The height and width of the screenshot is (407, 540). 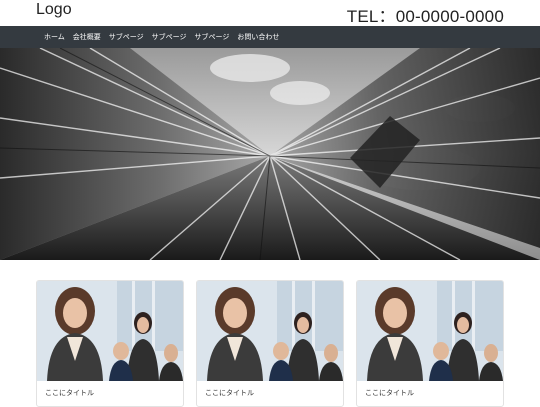 What do you see at coordinates (212, 37) in the screenshot?
I see `nav-item-subpage-3: サブページ` at bounding box center [212, 37].